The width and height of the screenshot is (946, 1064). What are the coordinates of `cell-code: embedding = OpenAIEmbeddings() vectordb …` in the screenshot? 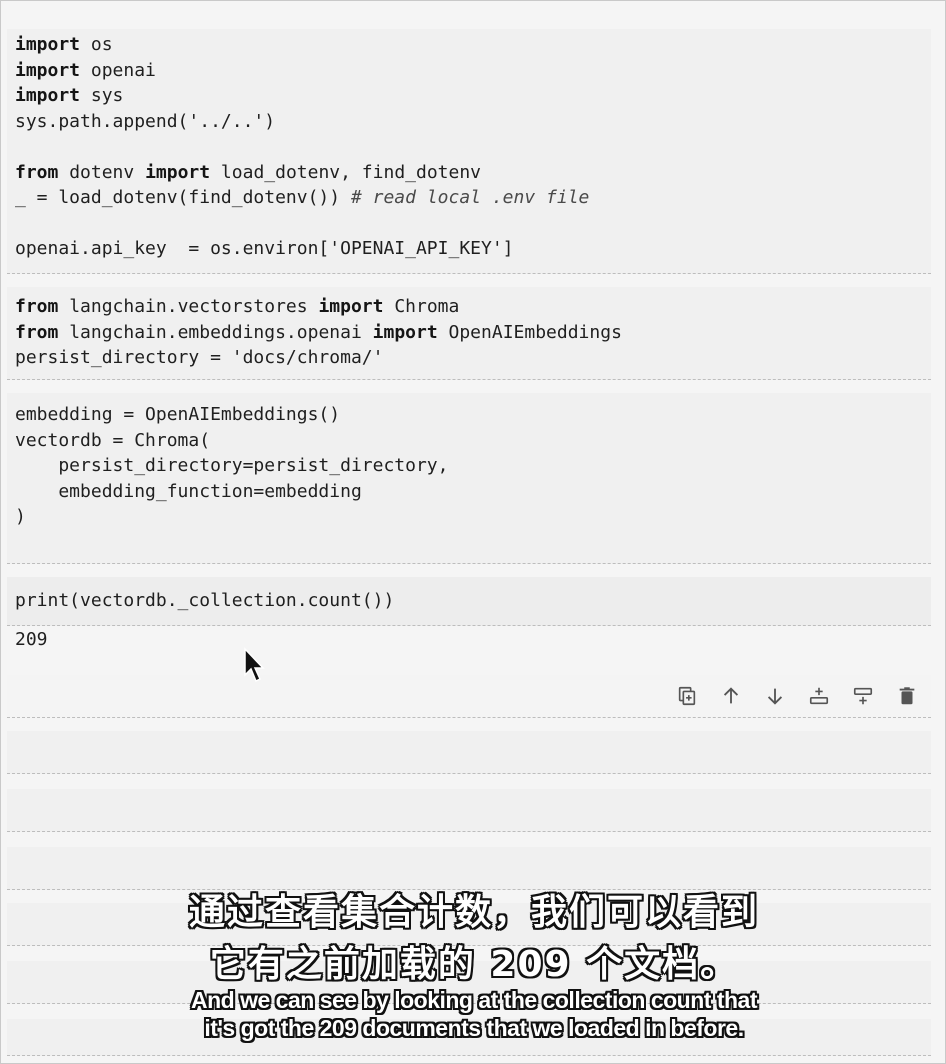 It's located at (231, 466).